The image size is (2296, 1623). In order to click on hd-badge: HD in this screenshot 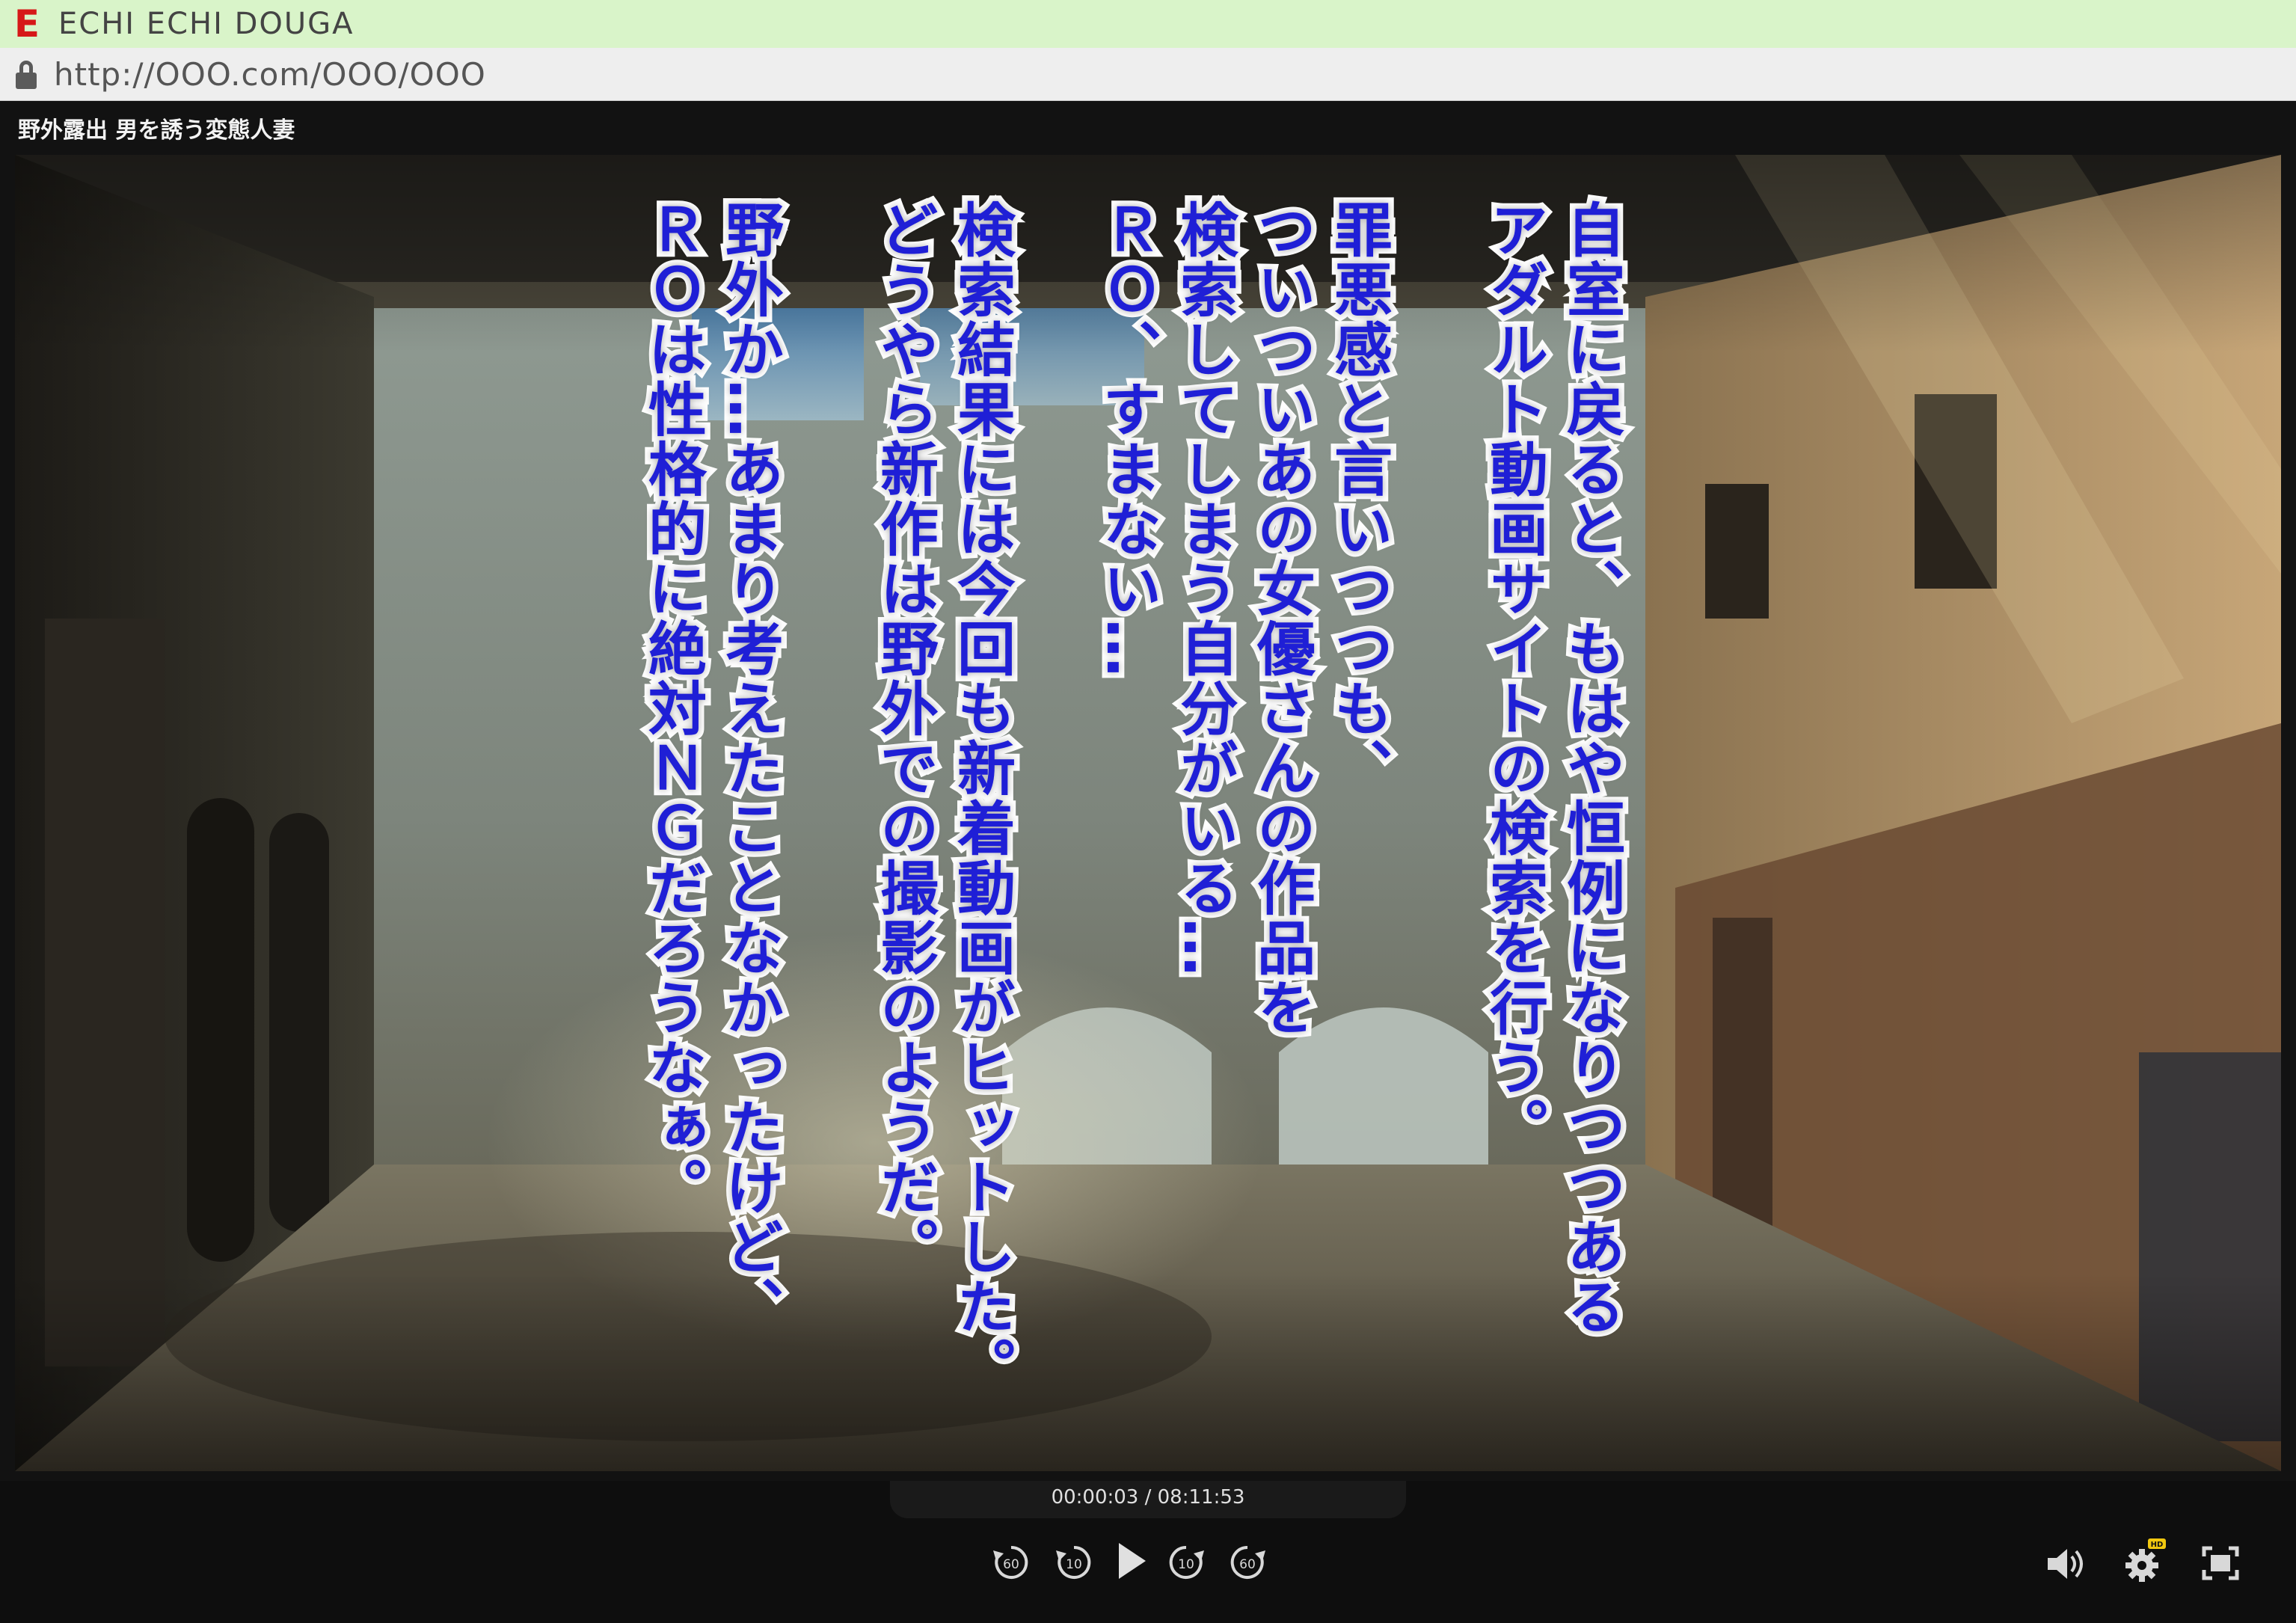, I will do `click(2157, 1545)`.